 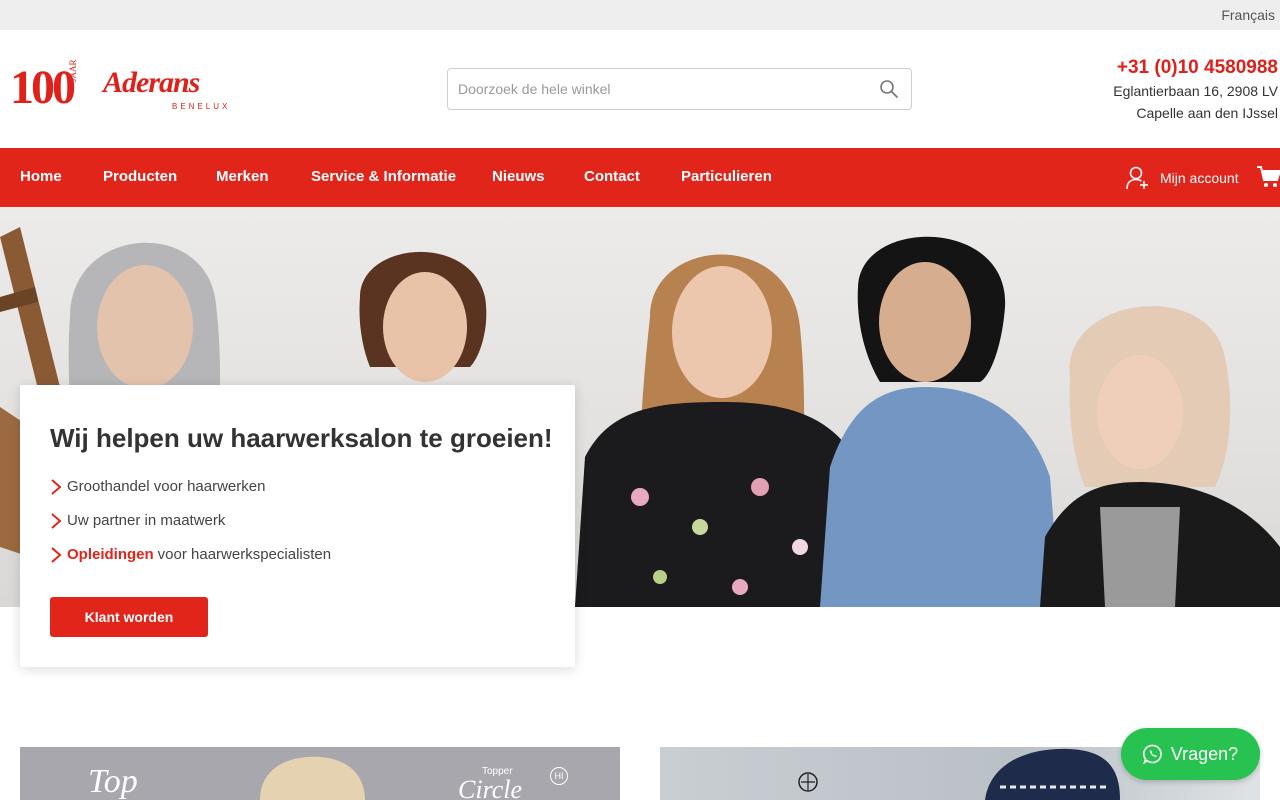 What do you see at coordinates (726, 176) in the screenshot?
I see `nav-item-particulieren: Particulieren` at bounding box center [726, 176].